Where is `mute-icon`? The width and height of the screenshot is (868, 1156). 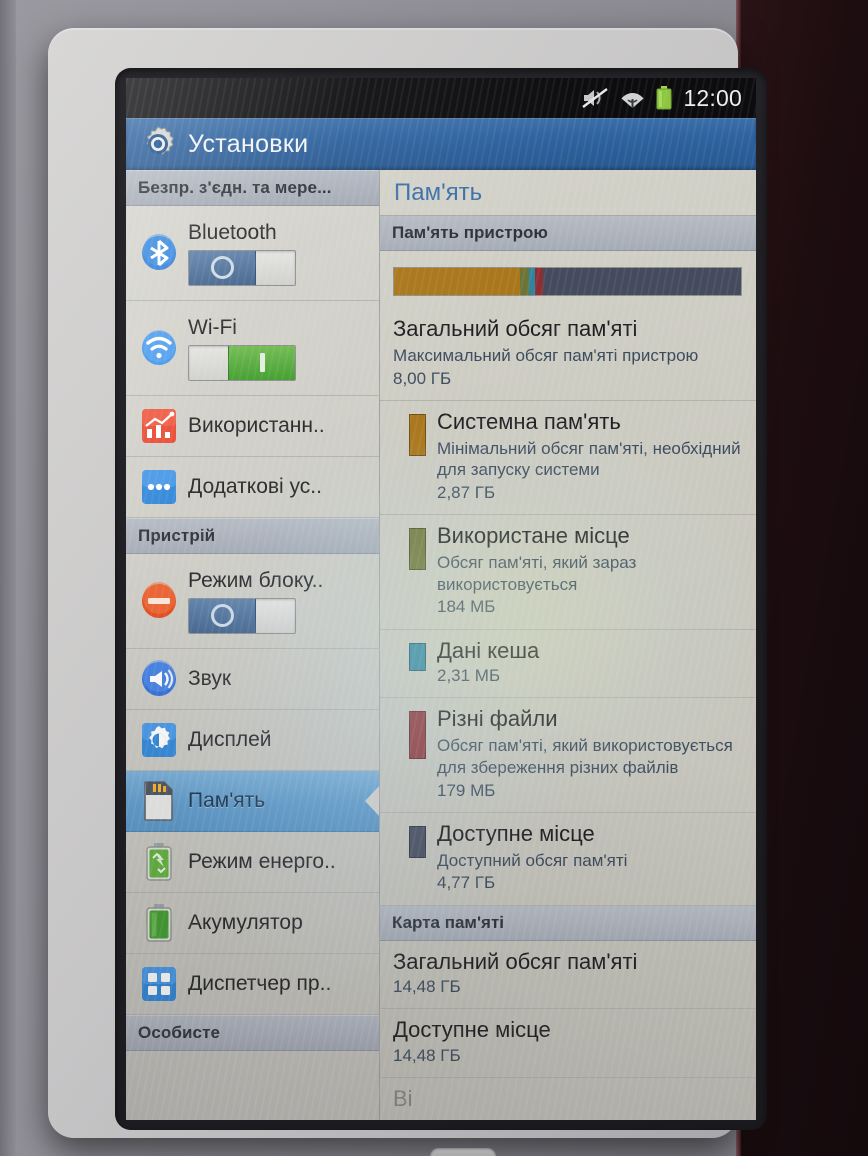
mute-icon is located at coordinates (595, 98).